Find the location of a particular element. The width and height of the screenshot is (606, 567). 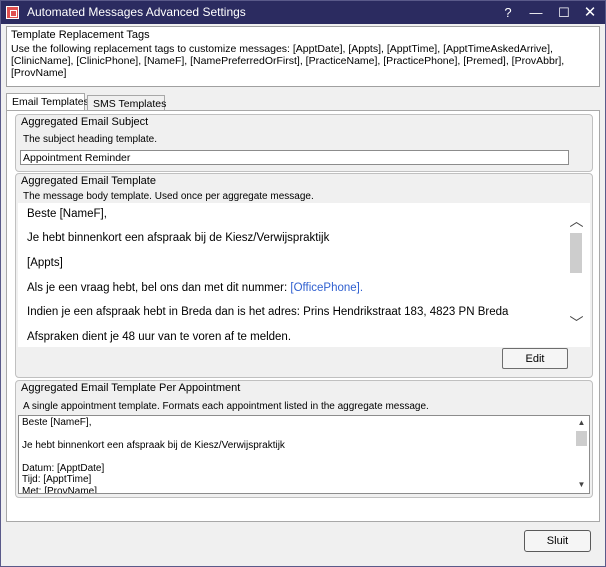

app-icon is located at coordinates (12, 12).